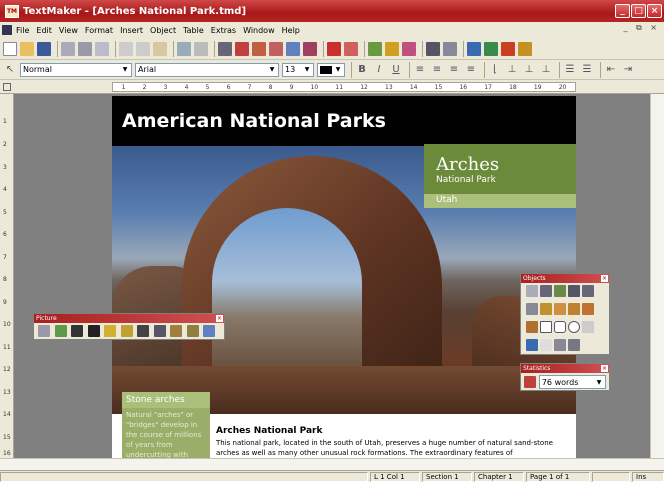 The height and width of the screenshot is (482, 664). I want to click on pointer-icon: ↖, so click(10, 70).